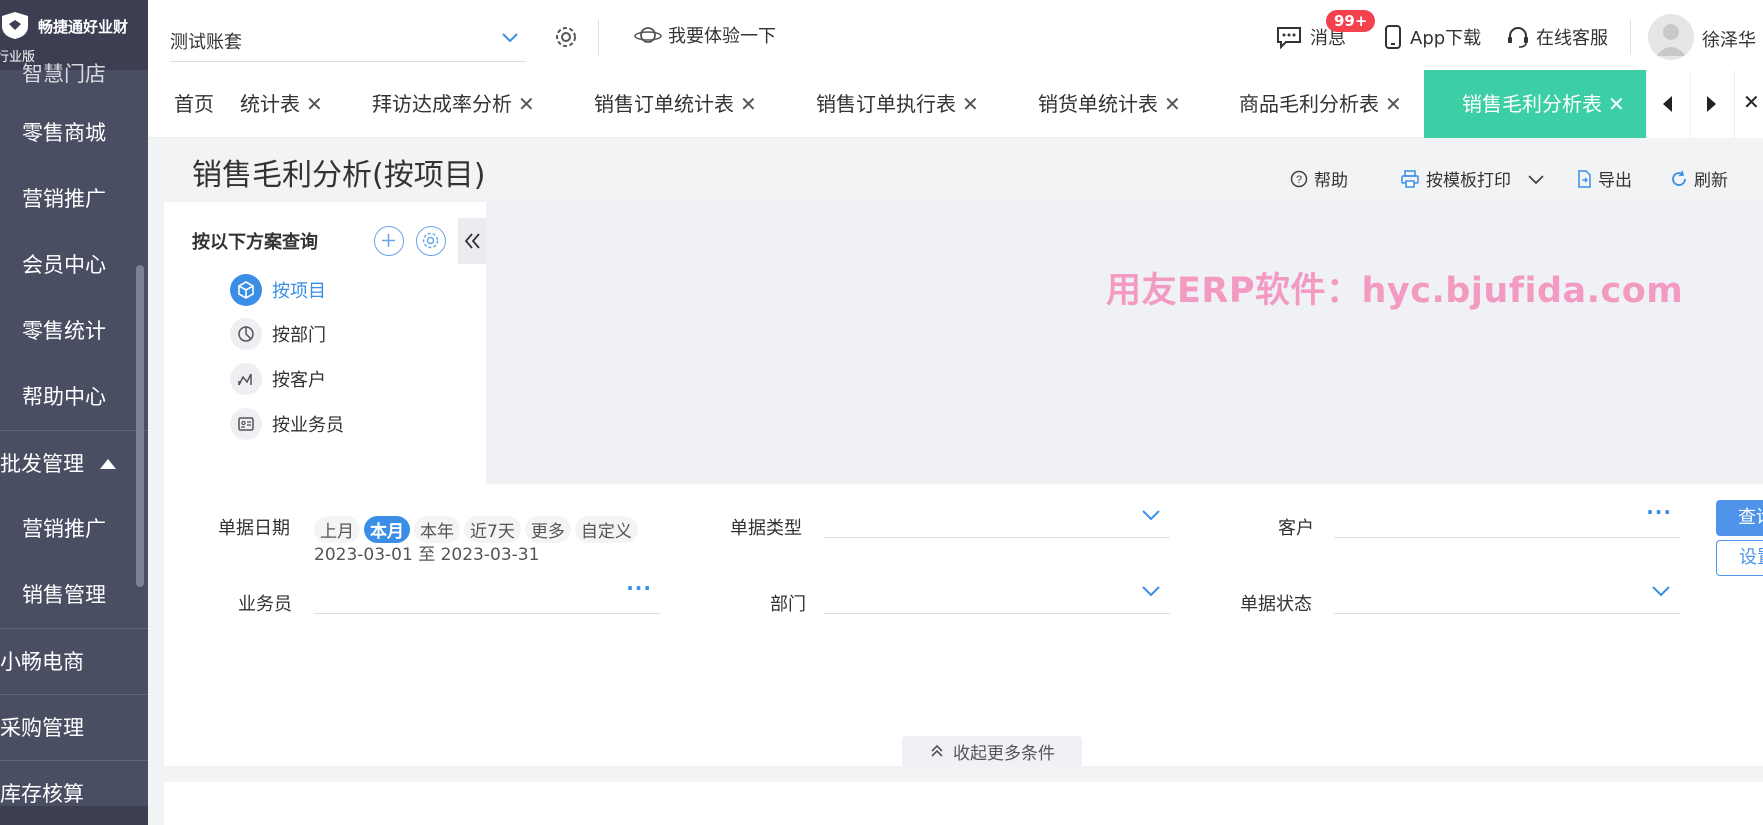 The height and width of the screenshot is (825, 1763). I want to click on date-range-value: 2023-03-01 至 2023-03-31, so click(426, 552).